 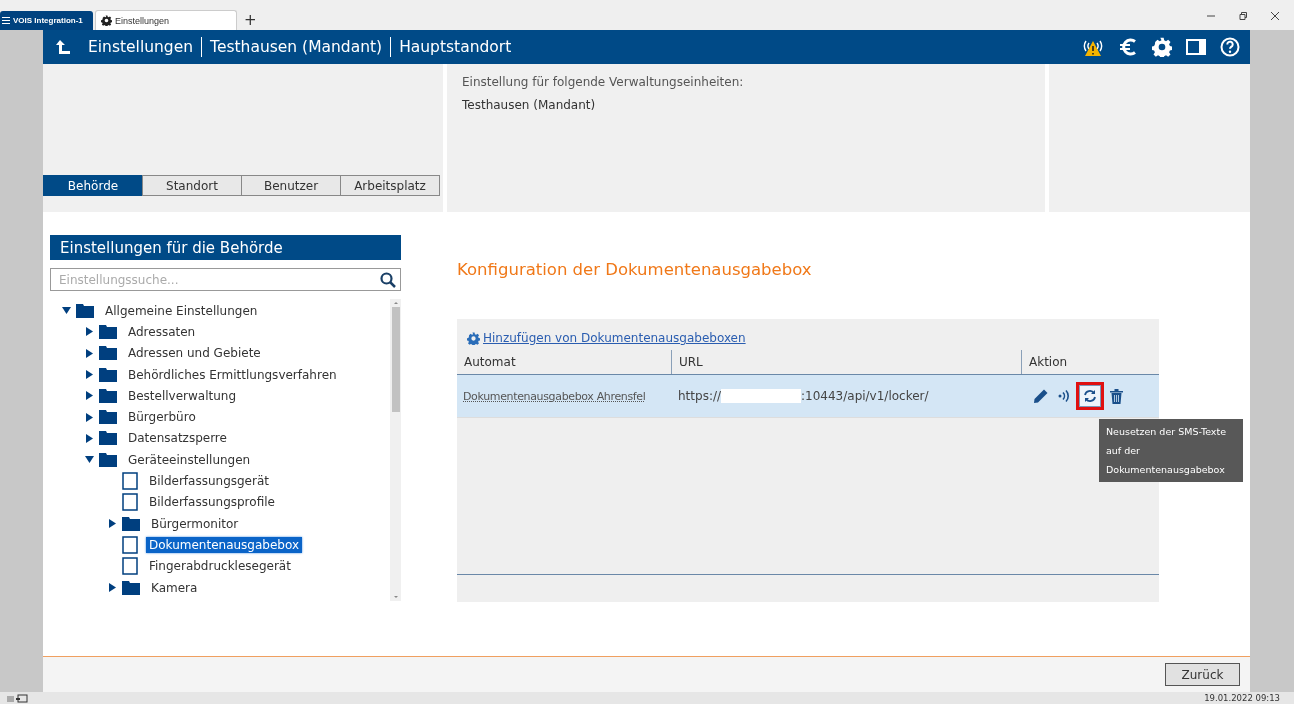 What do you see at coordinates (1196, 47) in the screenshot?
I see `side-panel-icon` at bounding box center [1196, 47].